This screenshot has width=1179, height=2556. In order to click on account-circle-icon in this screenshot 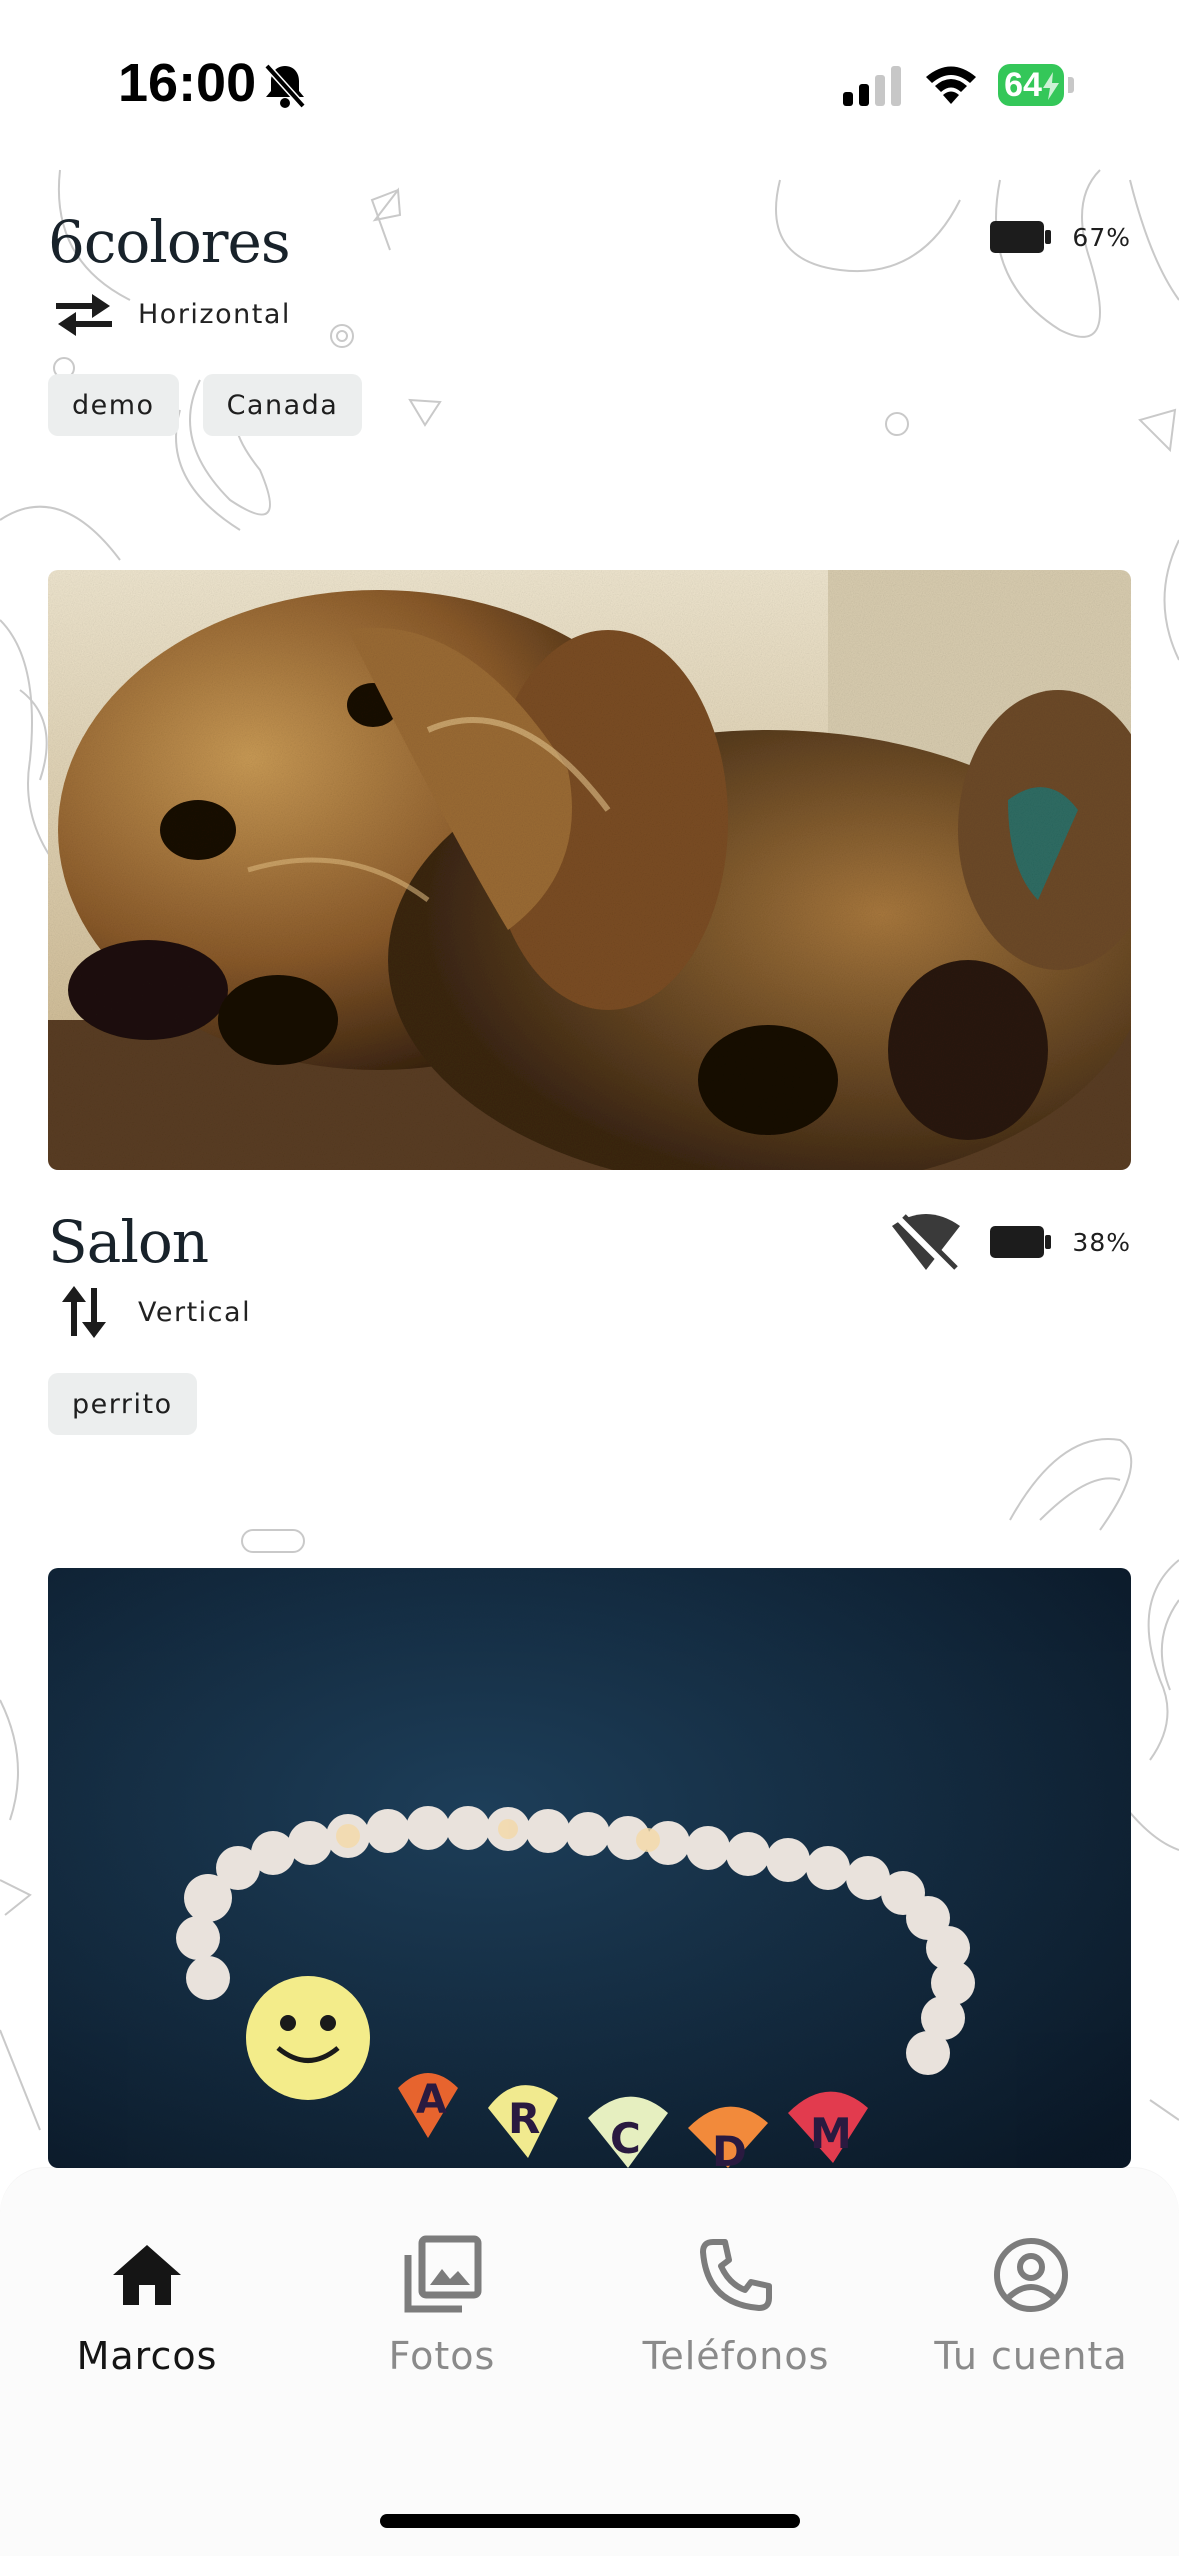, I will do `click(1031, 2275)`.